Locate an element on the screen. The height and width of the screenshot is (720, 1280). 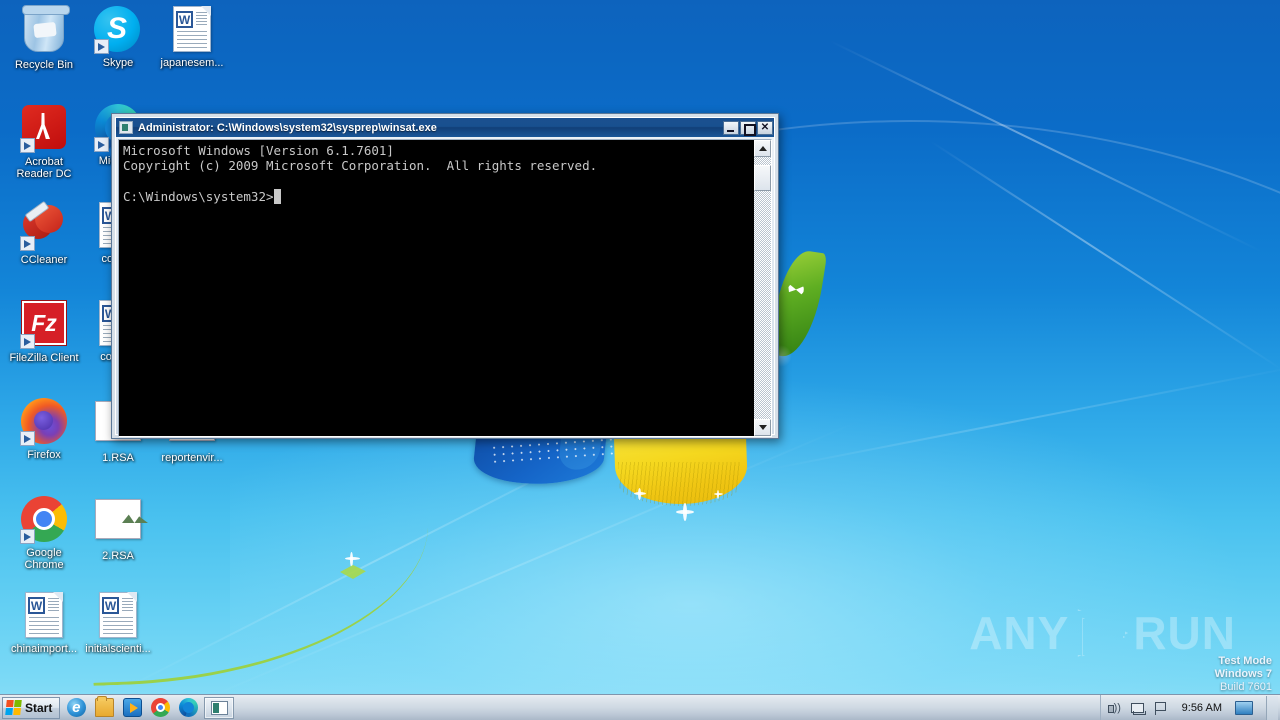
desktop-icon-label: Recycle Bin is located at coordinates (44, 65).